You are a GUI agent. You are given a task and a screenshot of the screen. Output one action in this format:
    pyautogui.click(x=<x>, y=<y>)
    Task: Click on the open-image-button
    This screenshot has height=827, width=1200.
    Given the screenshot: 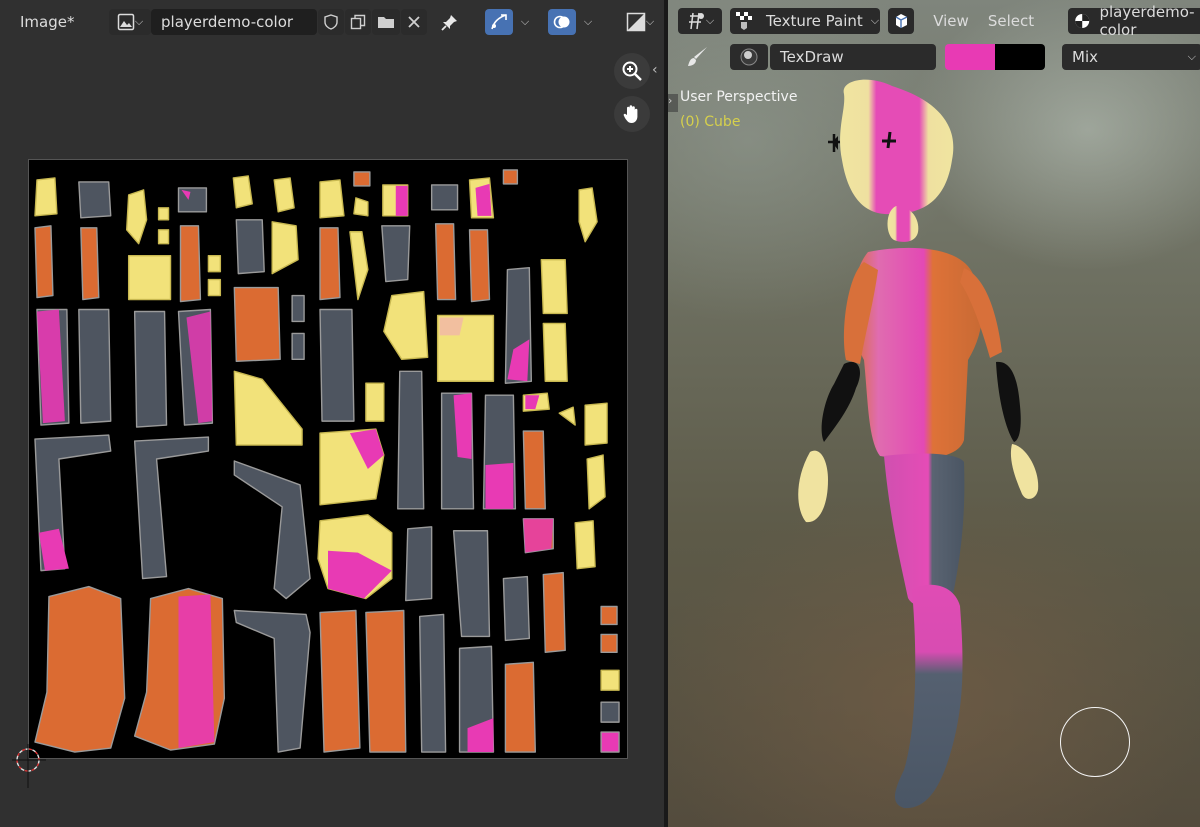 What is the action you would take?
    pyautogui.click(x=386, y=22)
    